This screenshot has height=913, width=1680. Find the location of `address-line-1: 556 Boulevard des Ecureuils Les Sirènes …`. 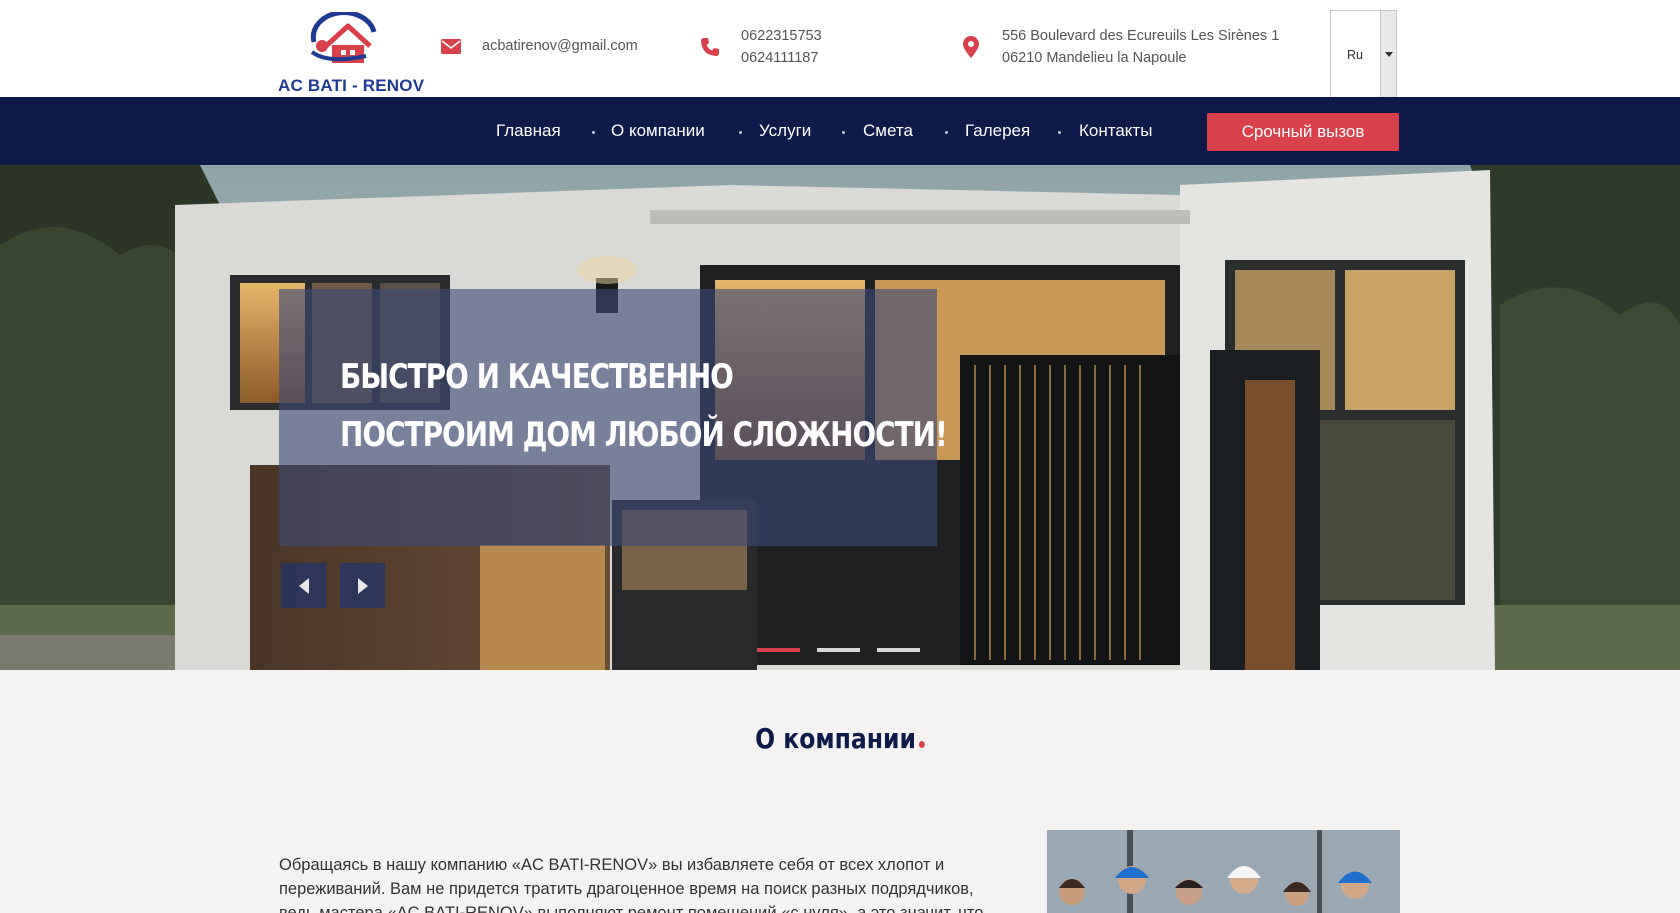

address-line-1: 556 Boulevard des Ecureuils Les Sirènes … is located at coordinates (1141, 36).